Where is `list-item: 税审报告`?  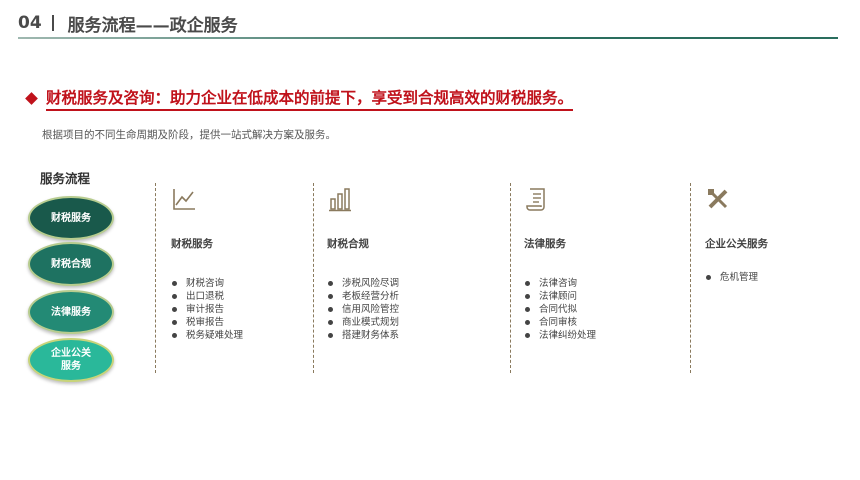 list-item: 税审报告 is located at coordinates (241, 322).